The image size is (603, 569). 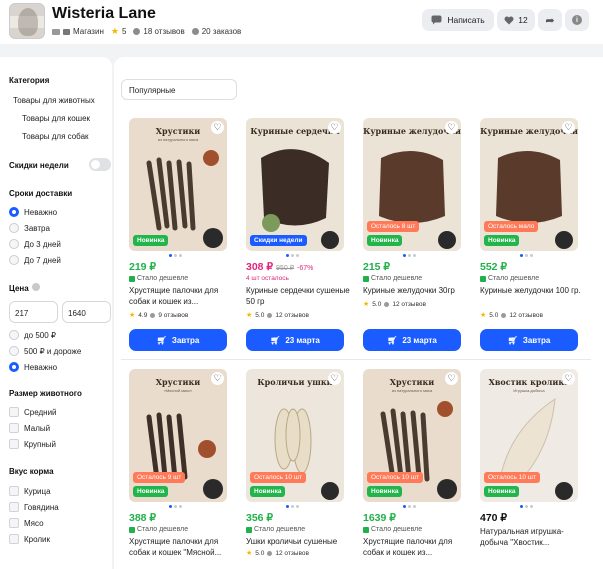 I want to click on info-button: i, so click(x=577, y=20).